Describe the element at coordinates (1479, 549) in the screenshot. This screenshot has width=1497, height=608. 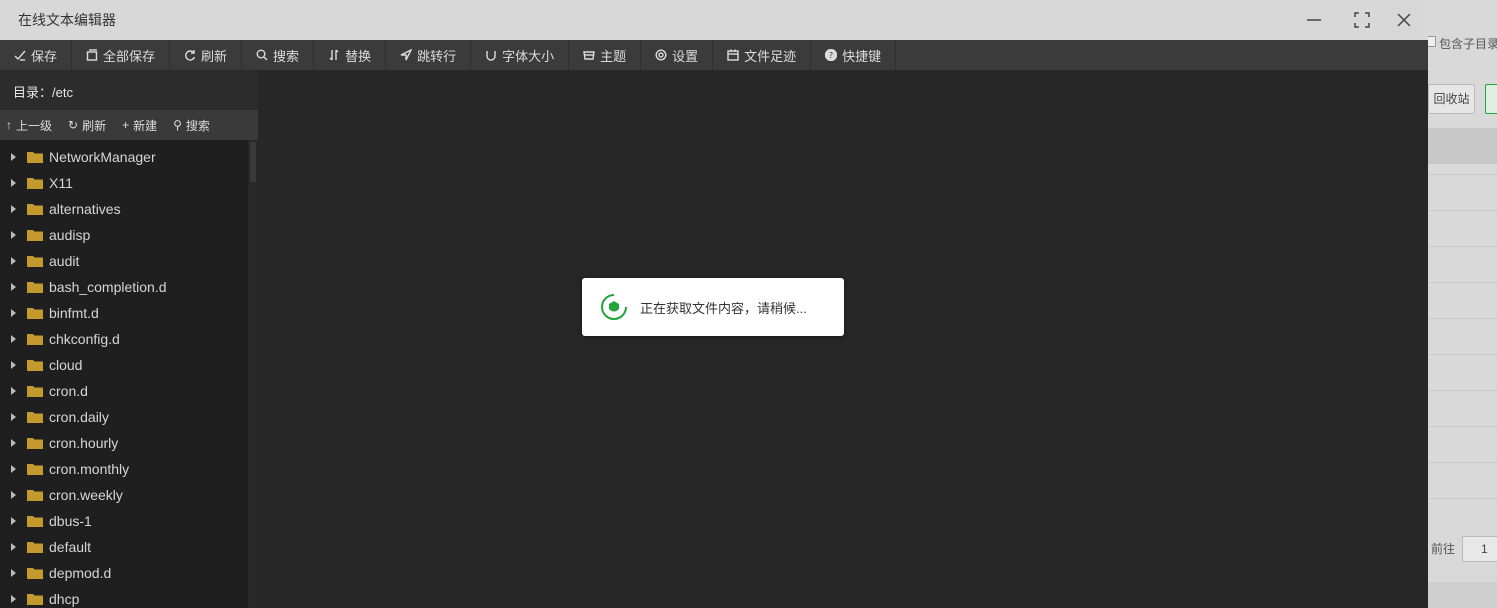
I see `page-number-input: 1` at that location.